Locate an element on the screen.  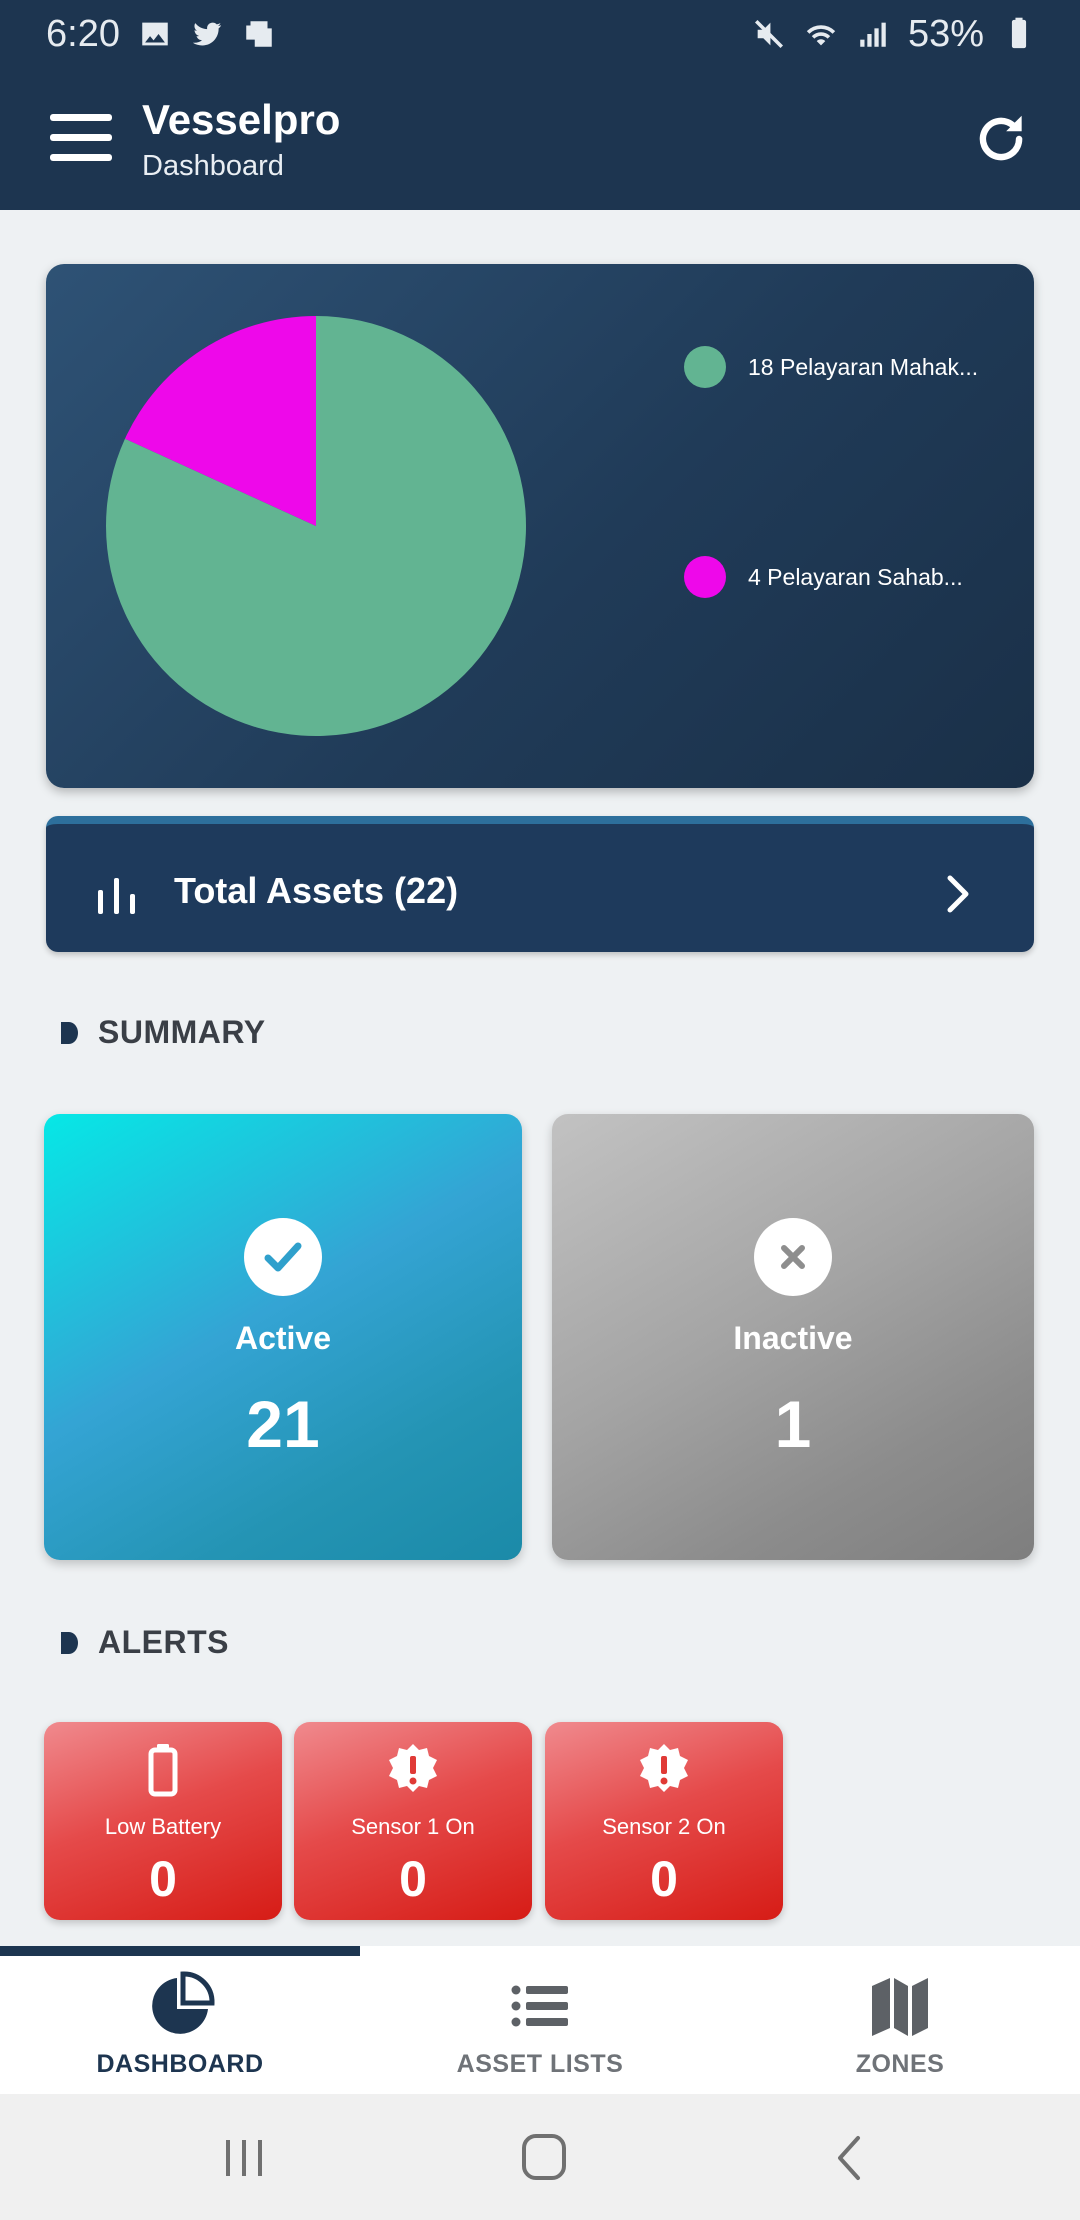
total-assets-label: Total Assets (22) is located at coordinates (316, 890).